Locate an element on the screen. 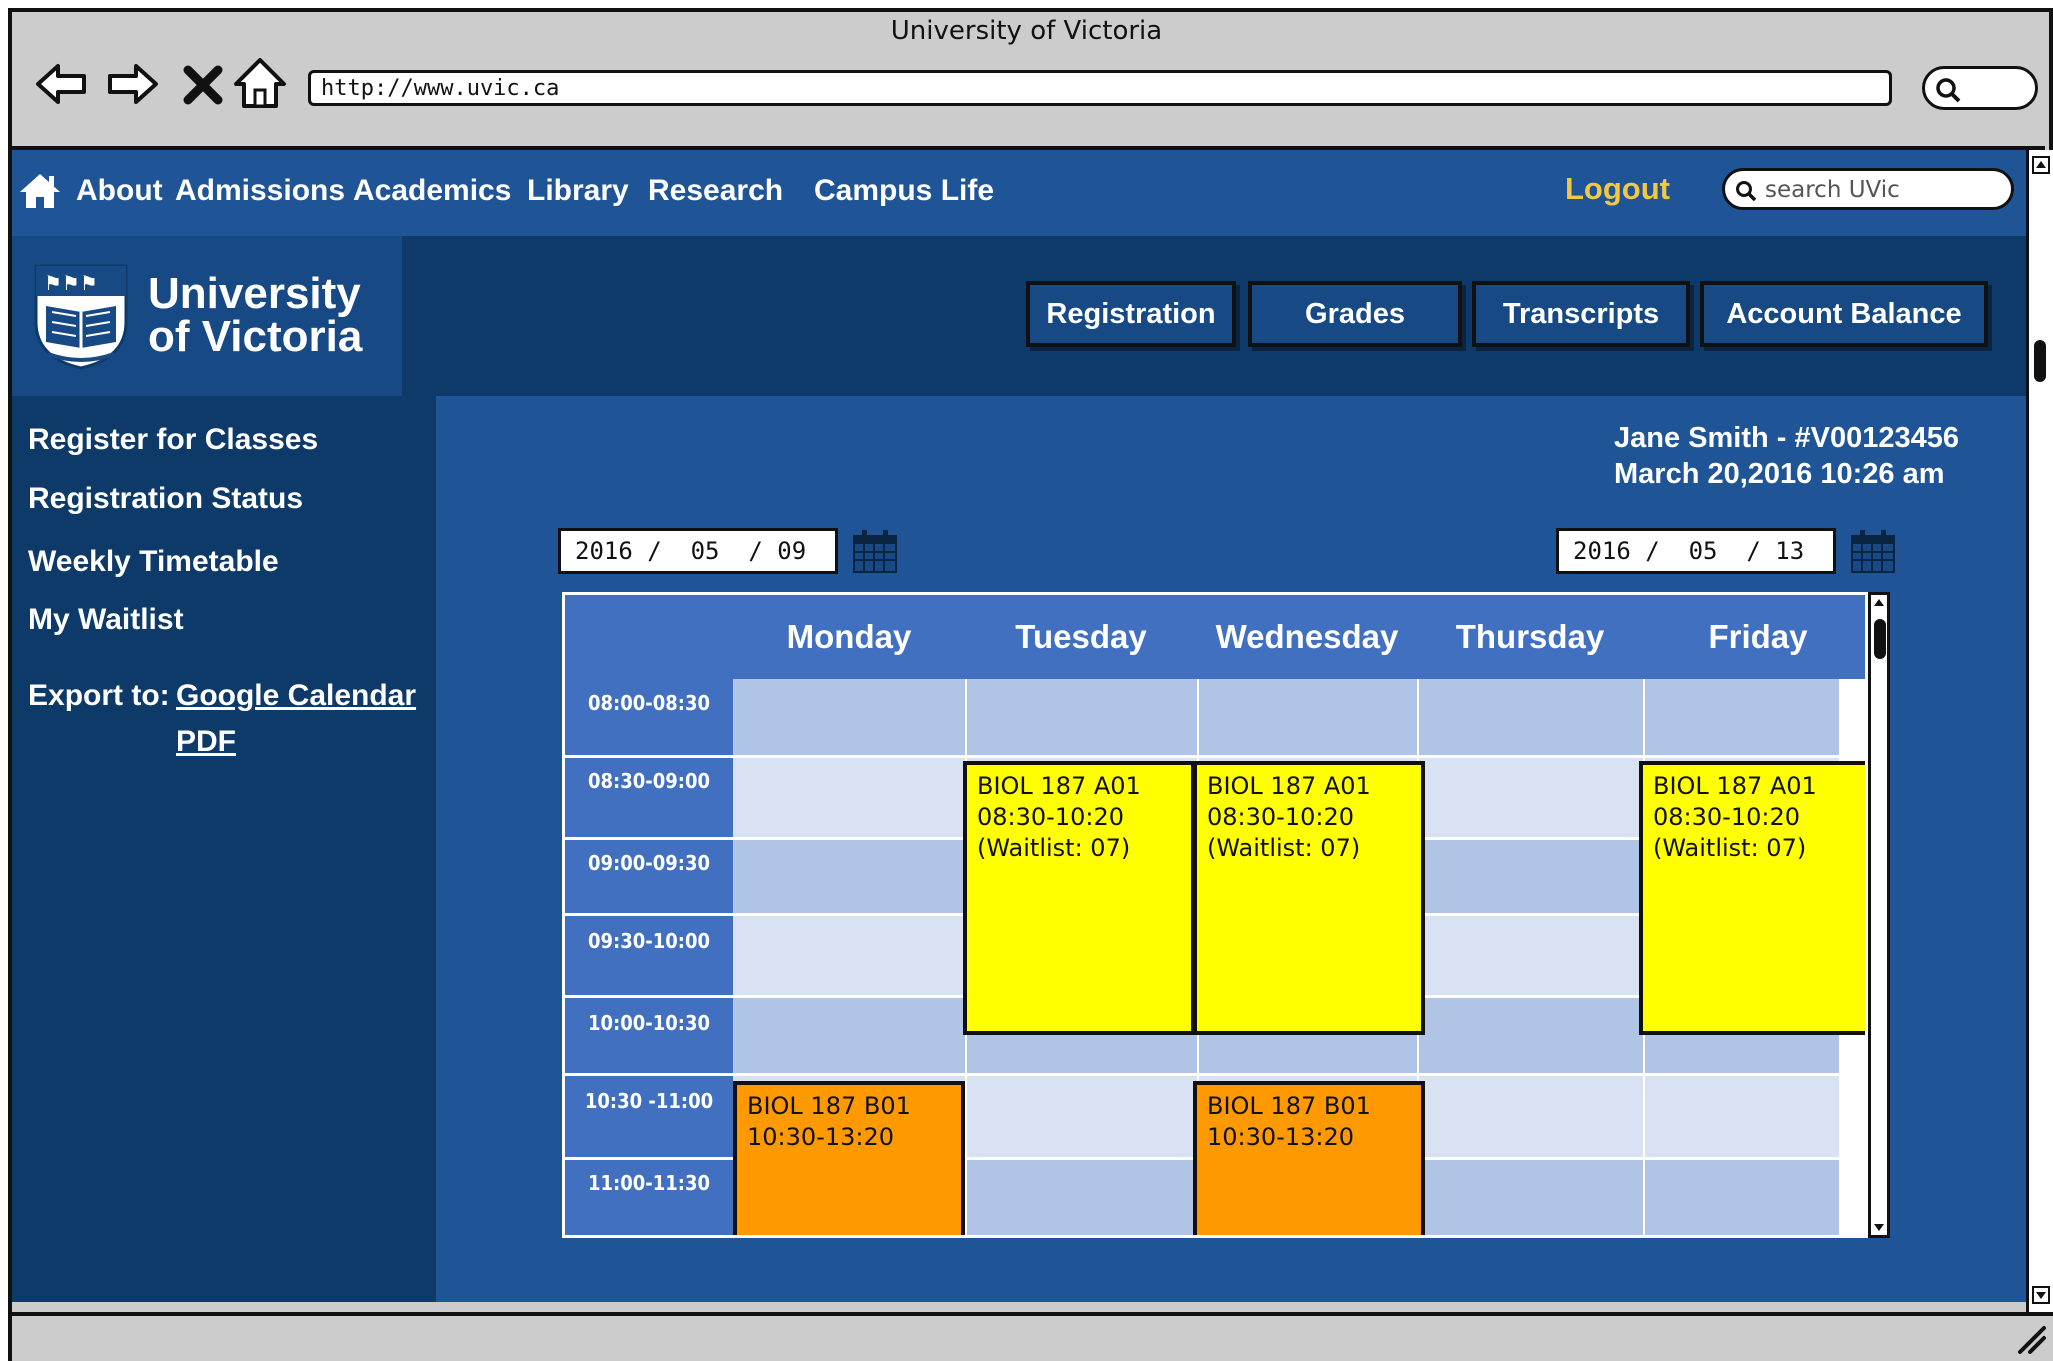 The height and width of the screenshot is (1361, 2053). time-slot-label: 10:30 -11:00 is located at coordinates (649, 1101).